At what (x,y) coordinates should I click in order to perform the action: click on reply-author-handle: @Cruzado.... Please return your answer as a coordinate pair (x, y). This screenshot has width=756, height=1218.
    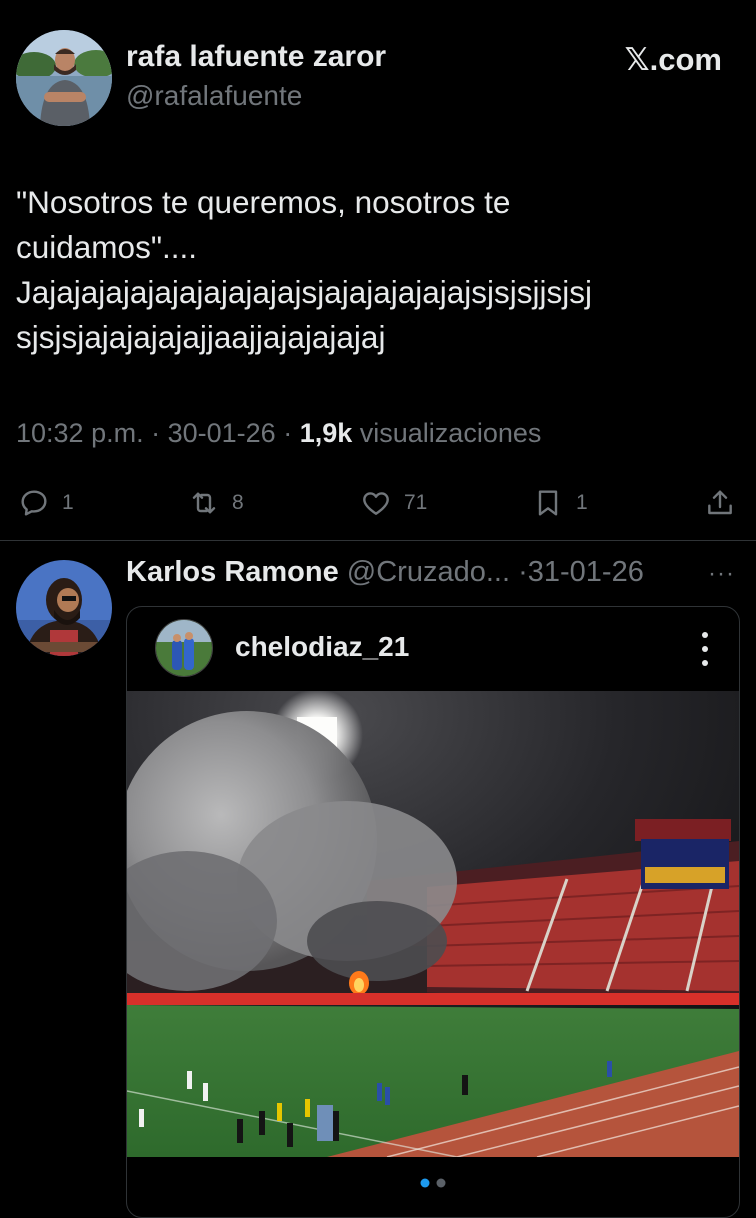
    Looking at the image, I should click on (428, 572).